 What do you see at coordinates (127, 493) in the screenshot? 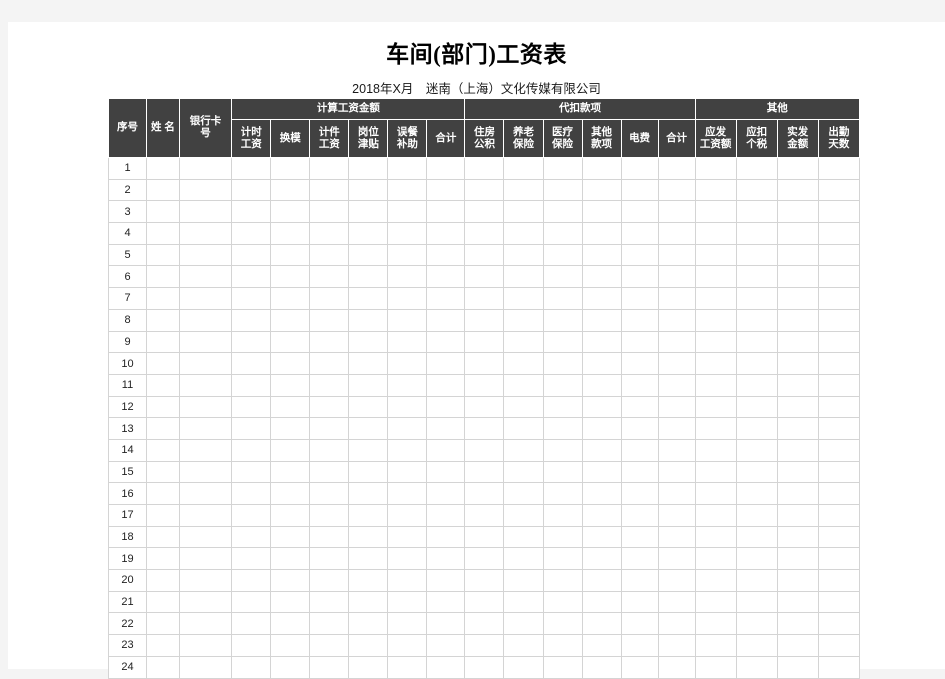
I see `row-index-cell: 16` at bounding box center [127, 493].